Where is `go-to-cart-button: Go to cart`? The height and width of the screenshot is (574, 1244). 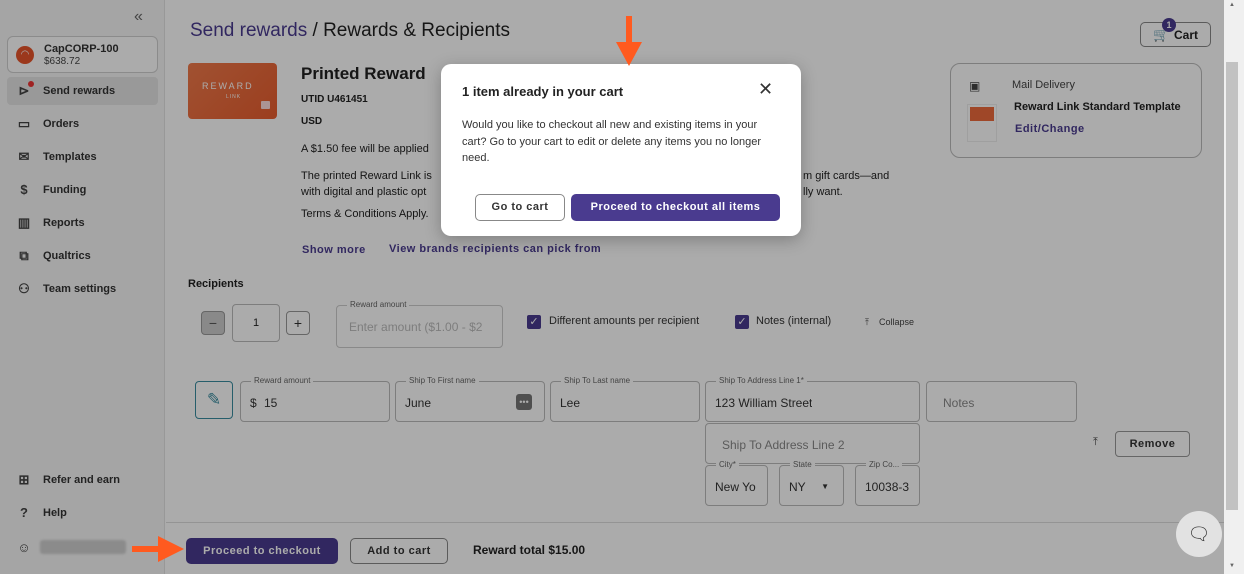 go-to-cart-button: Go to cart is located at coordinates (520, 207).